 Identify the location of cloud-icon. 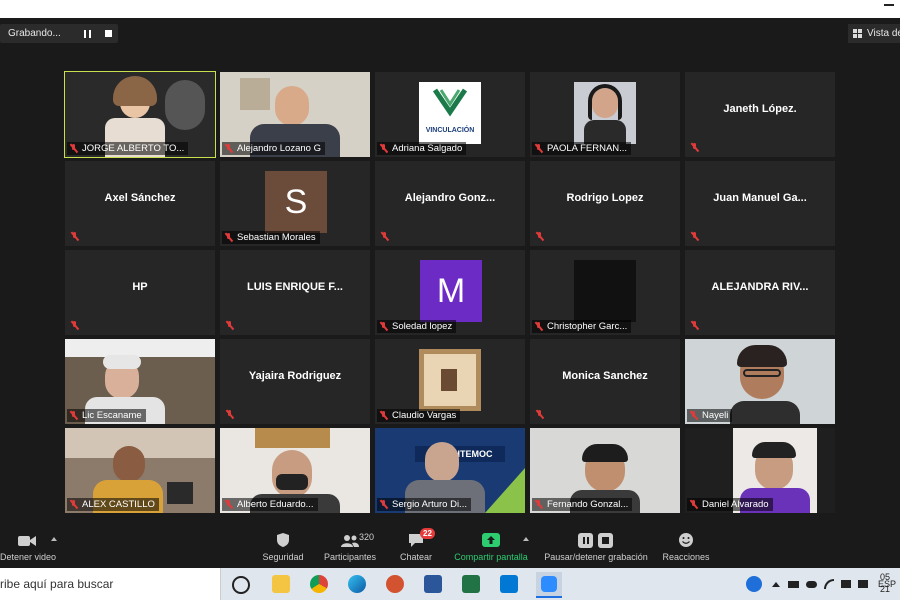
(811, 584).